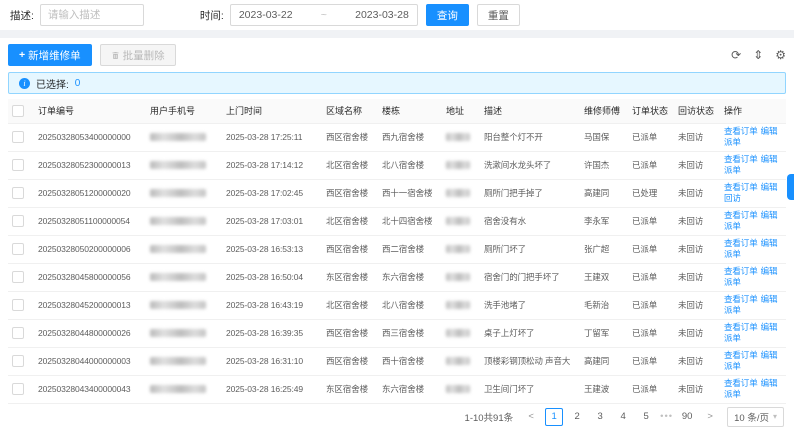 The height and width of the screenshot is (429, 794). I want to click on visit-time-cell: 2025-03-28 17:25:11, so click(272, 137).